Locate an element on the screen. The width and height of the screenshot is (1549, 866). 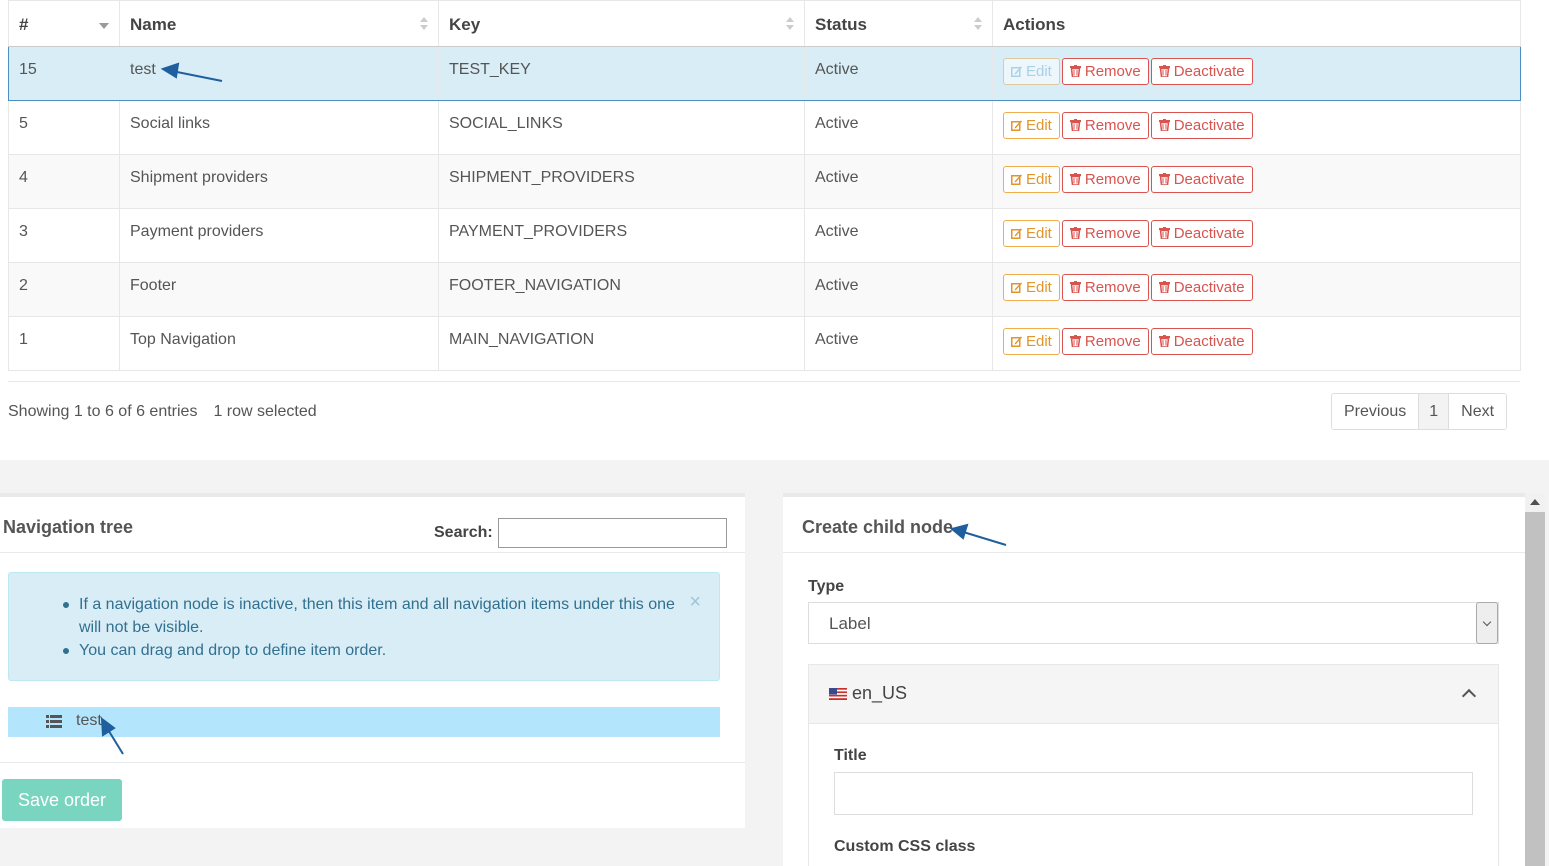
tree-node: test is located at coordinates (364, 722).